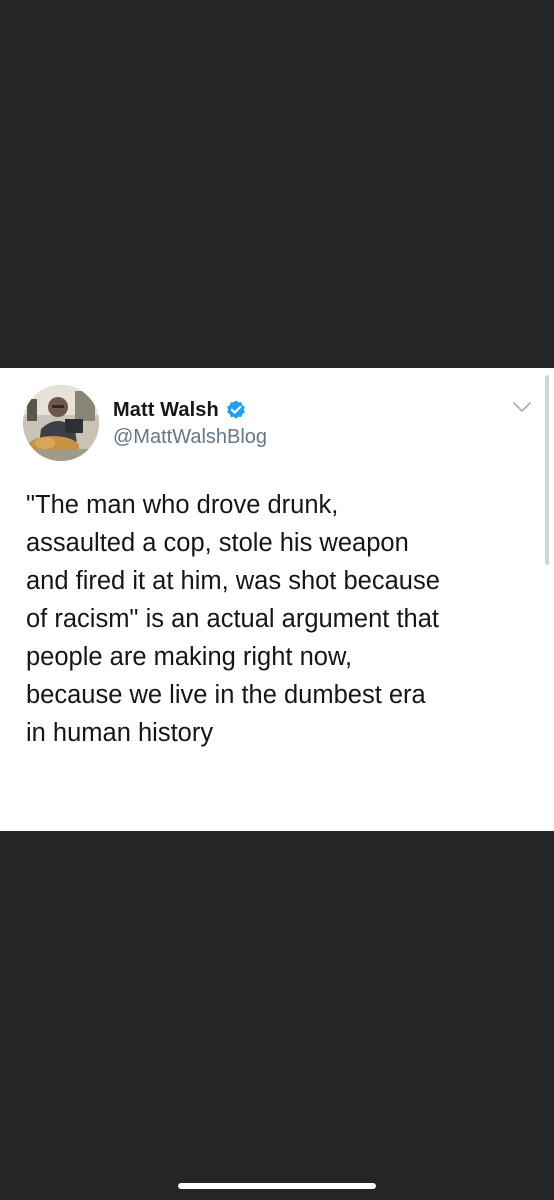 The width and height of the screenshot is (554, 1200). Describe the element at coordinates (190, 437) in the screenshot. I see `user-handle: @MattWalshBlog` at that location.